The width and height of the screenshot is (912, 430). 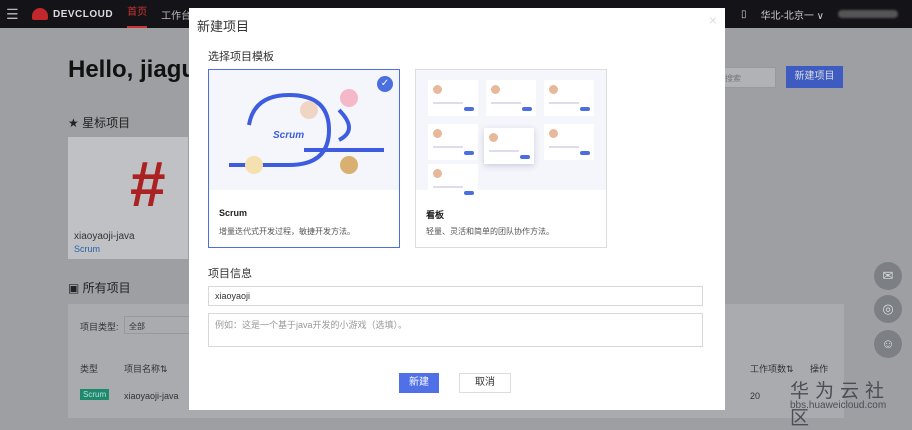 What do you see at coordinates (888, 344) in the screenshot?
I see `robot-icon: ☺` at bounding box center [888, 344].